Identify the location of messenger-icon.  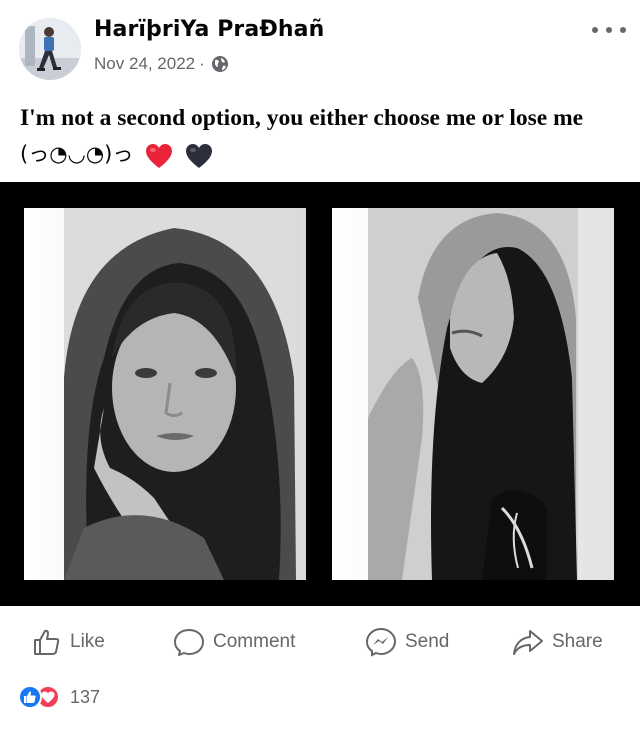
(381, 642).